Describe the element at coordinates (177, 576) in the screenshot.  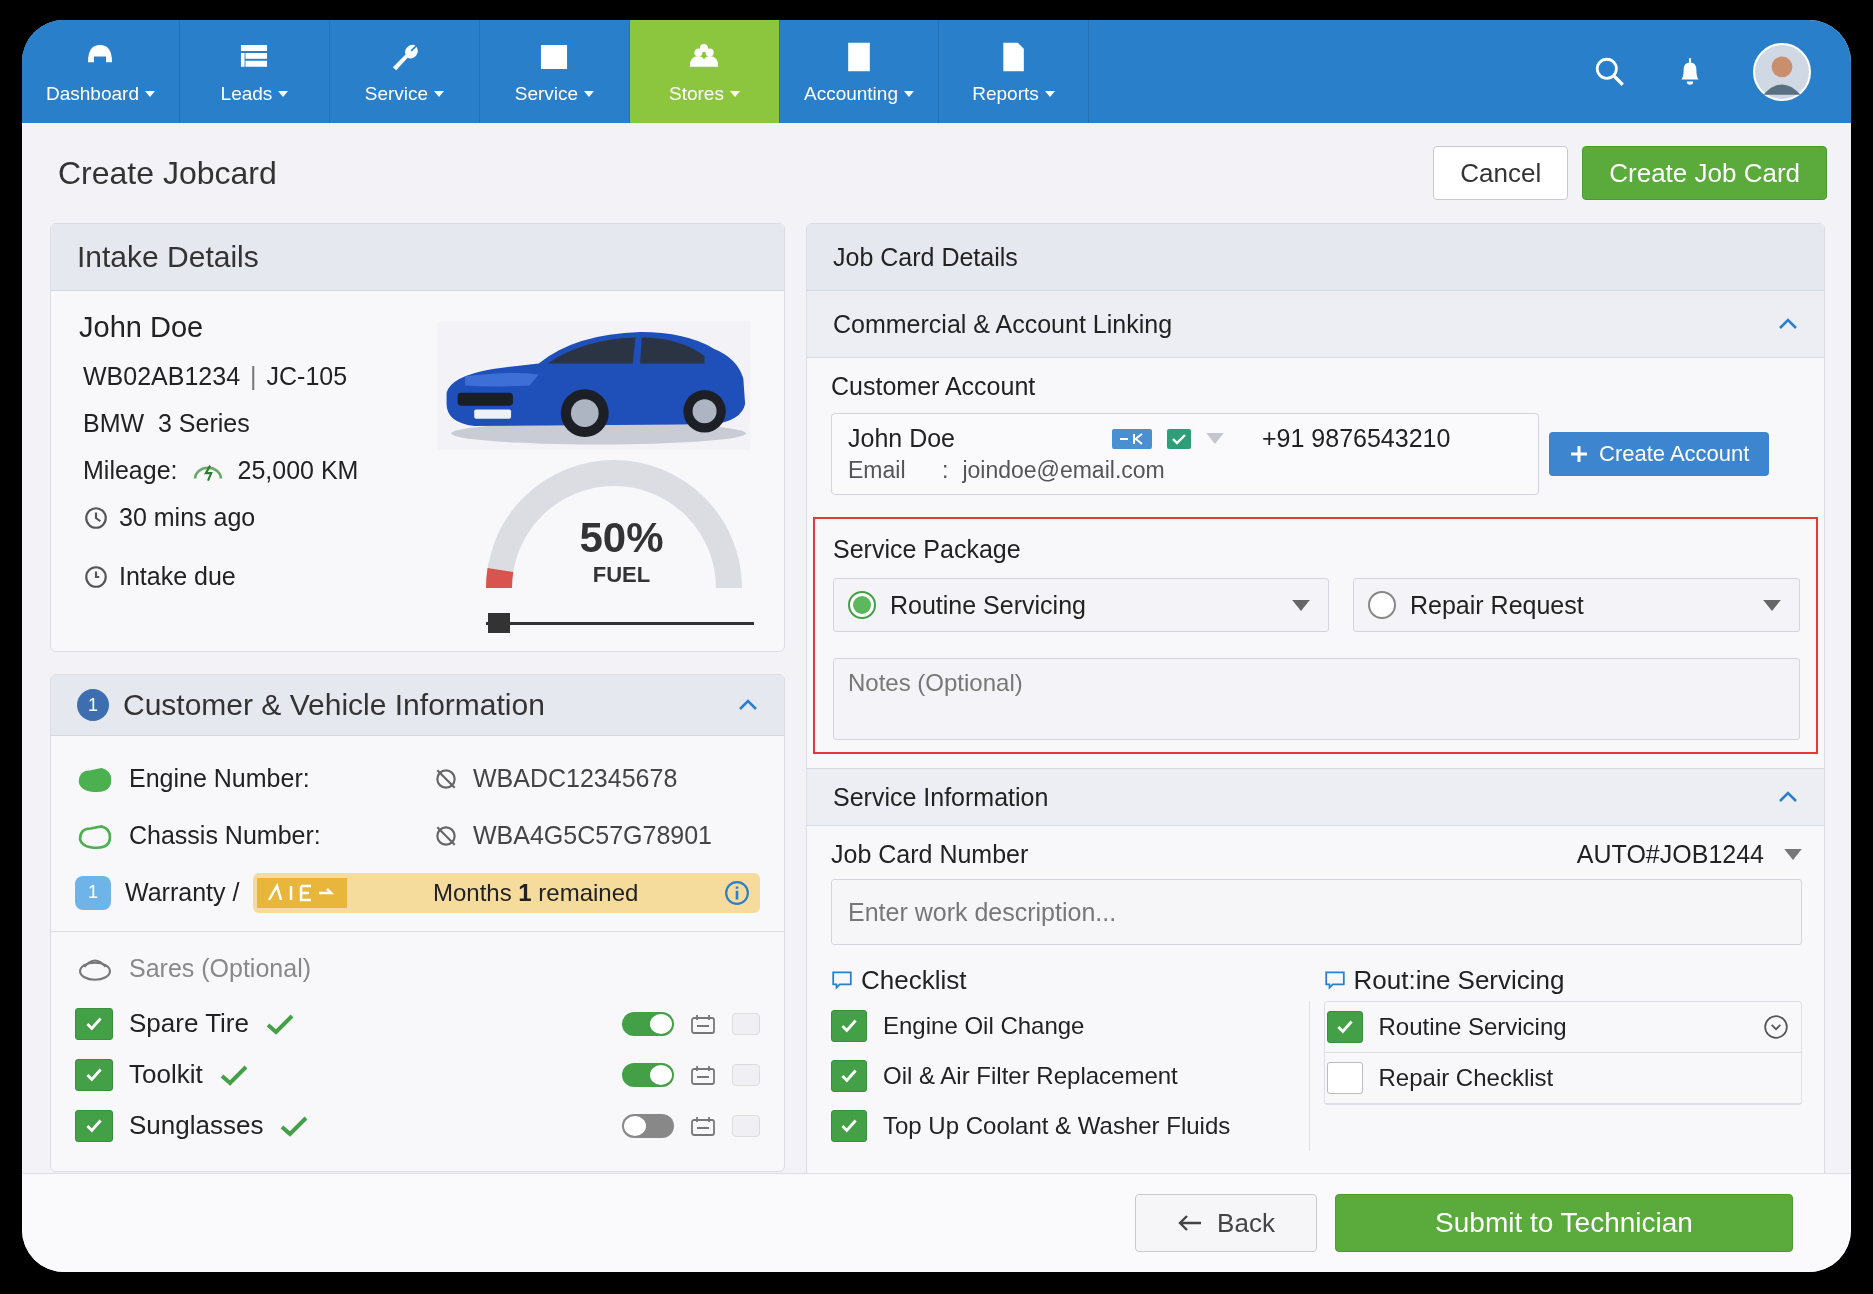
I see `intake-due: Intake due` at that location.